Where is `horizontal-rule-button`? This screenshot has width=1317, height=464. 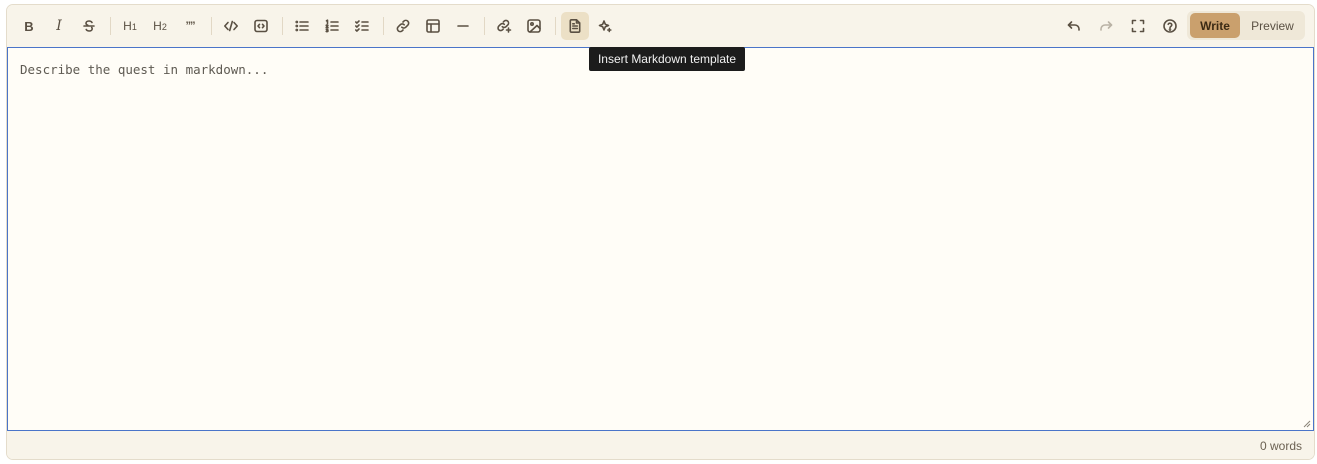
horizontal-rule-button is located at coordinates (463, 26).